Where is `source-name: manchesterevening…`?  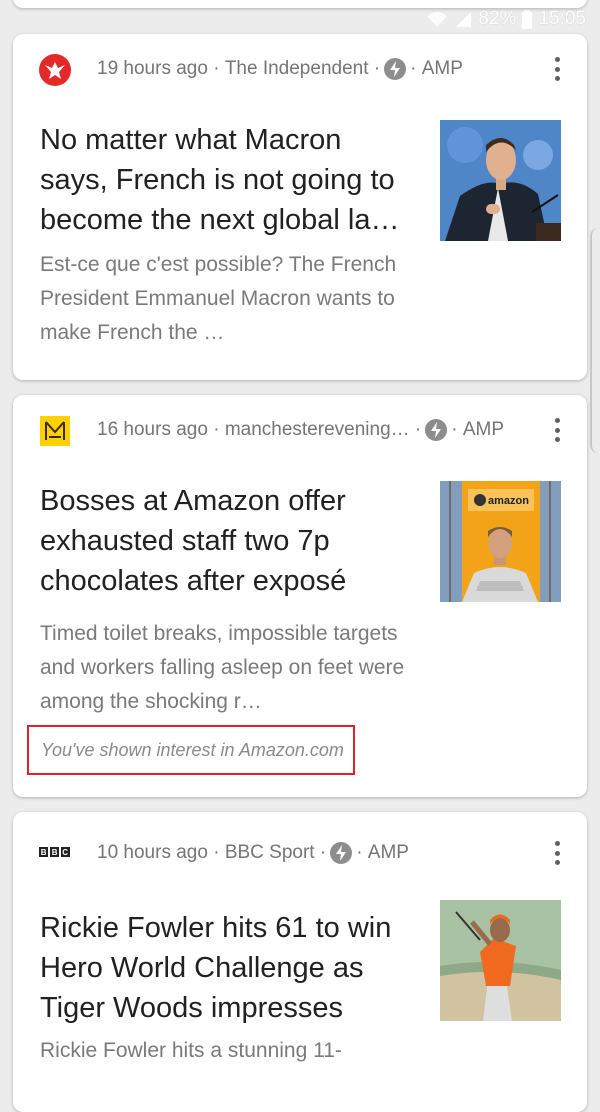 source-name: manchesterevening… is located at coordinates (317, 430).